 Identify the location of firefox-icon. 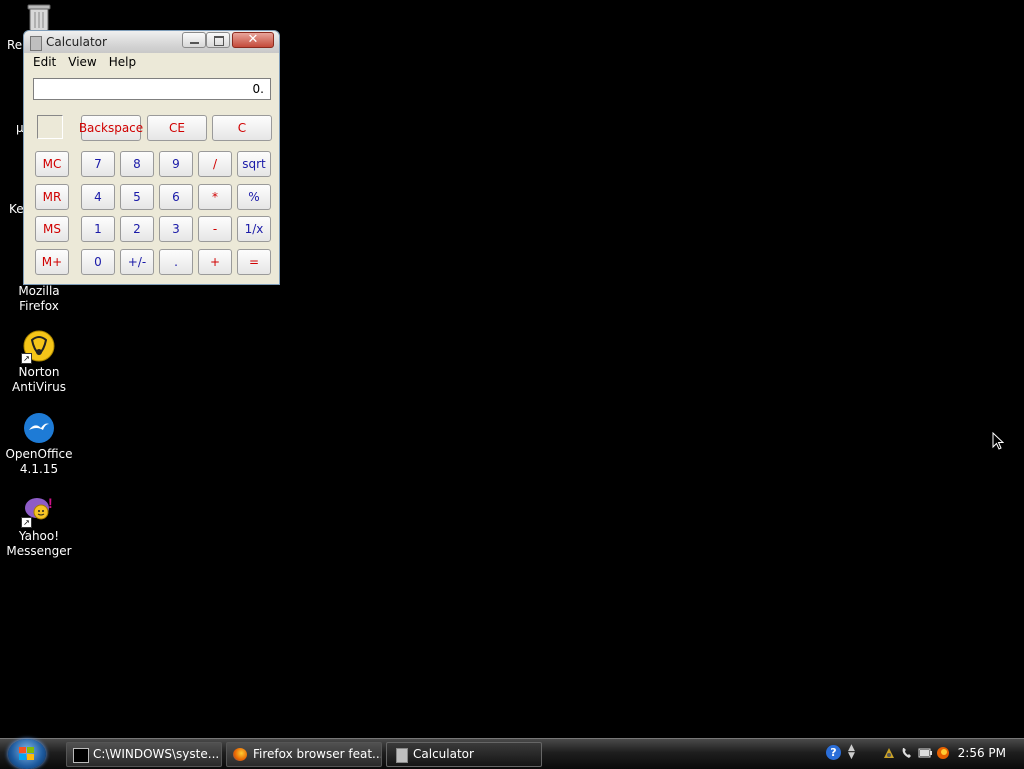
(240, 754).